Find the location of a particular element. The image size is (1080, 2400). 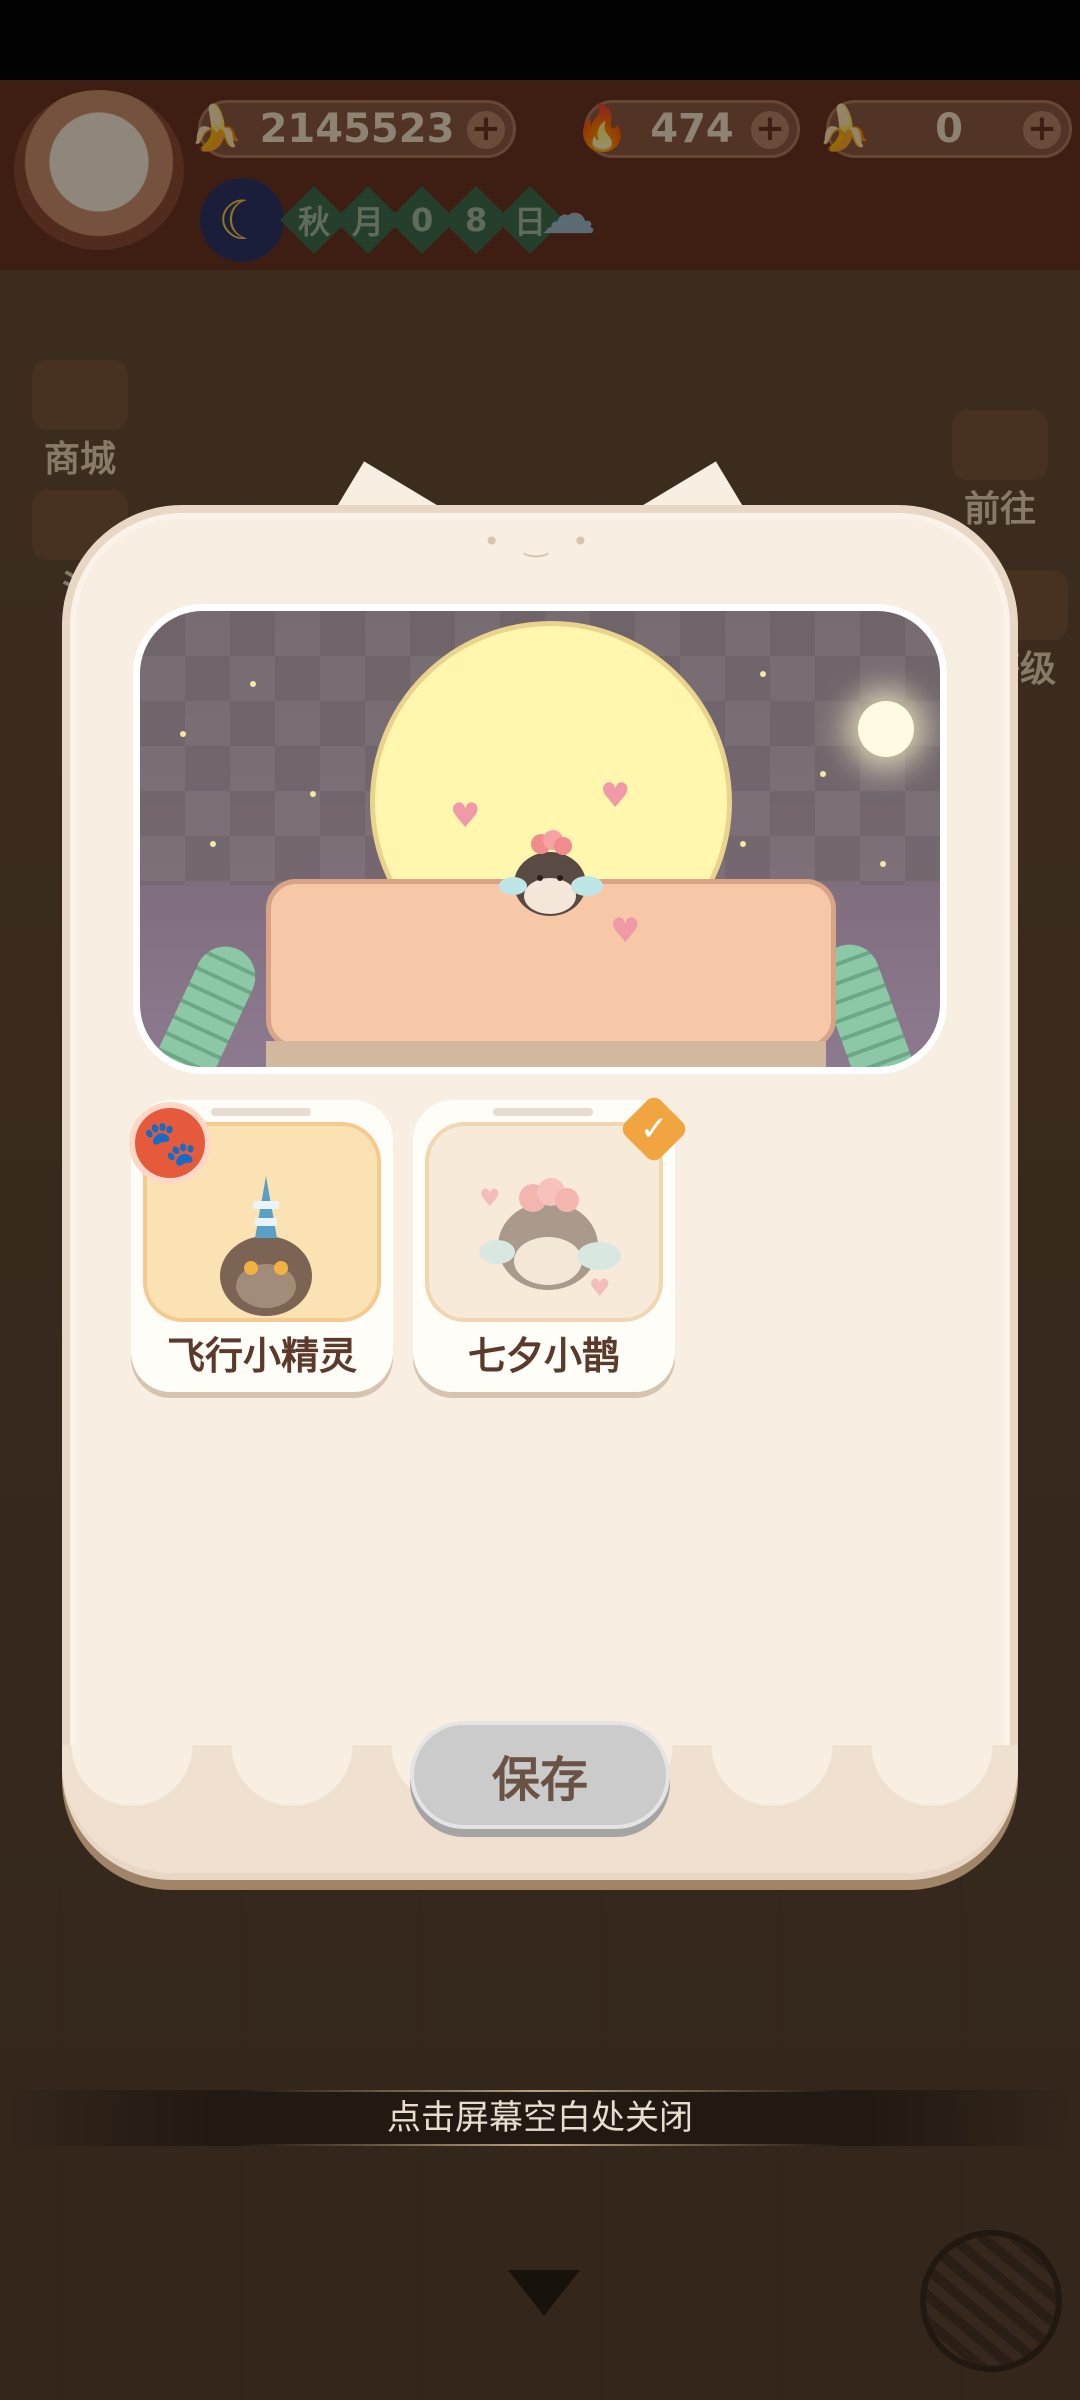

skin-name: 七夕小鹊 is located at coordinates (543, 1356).